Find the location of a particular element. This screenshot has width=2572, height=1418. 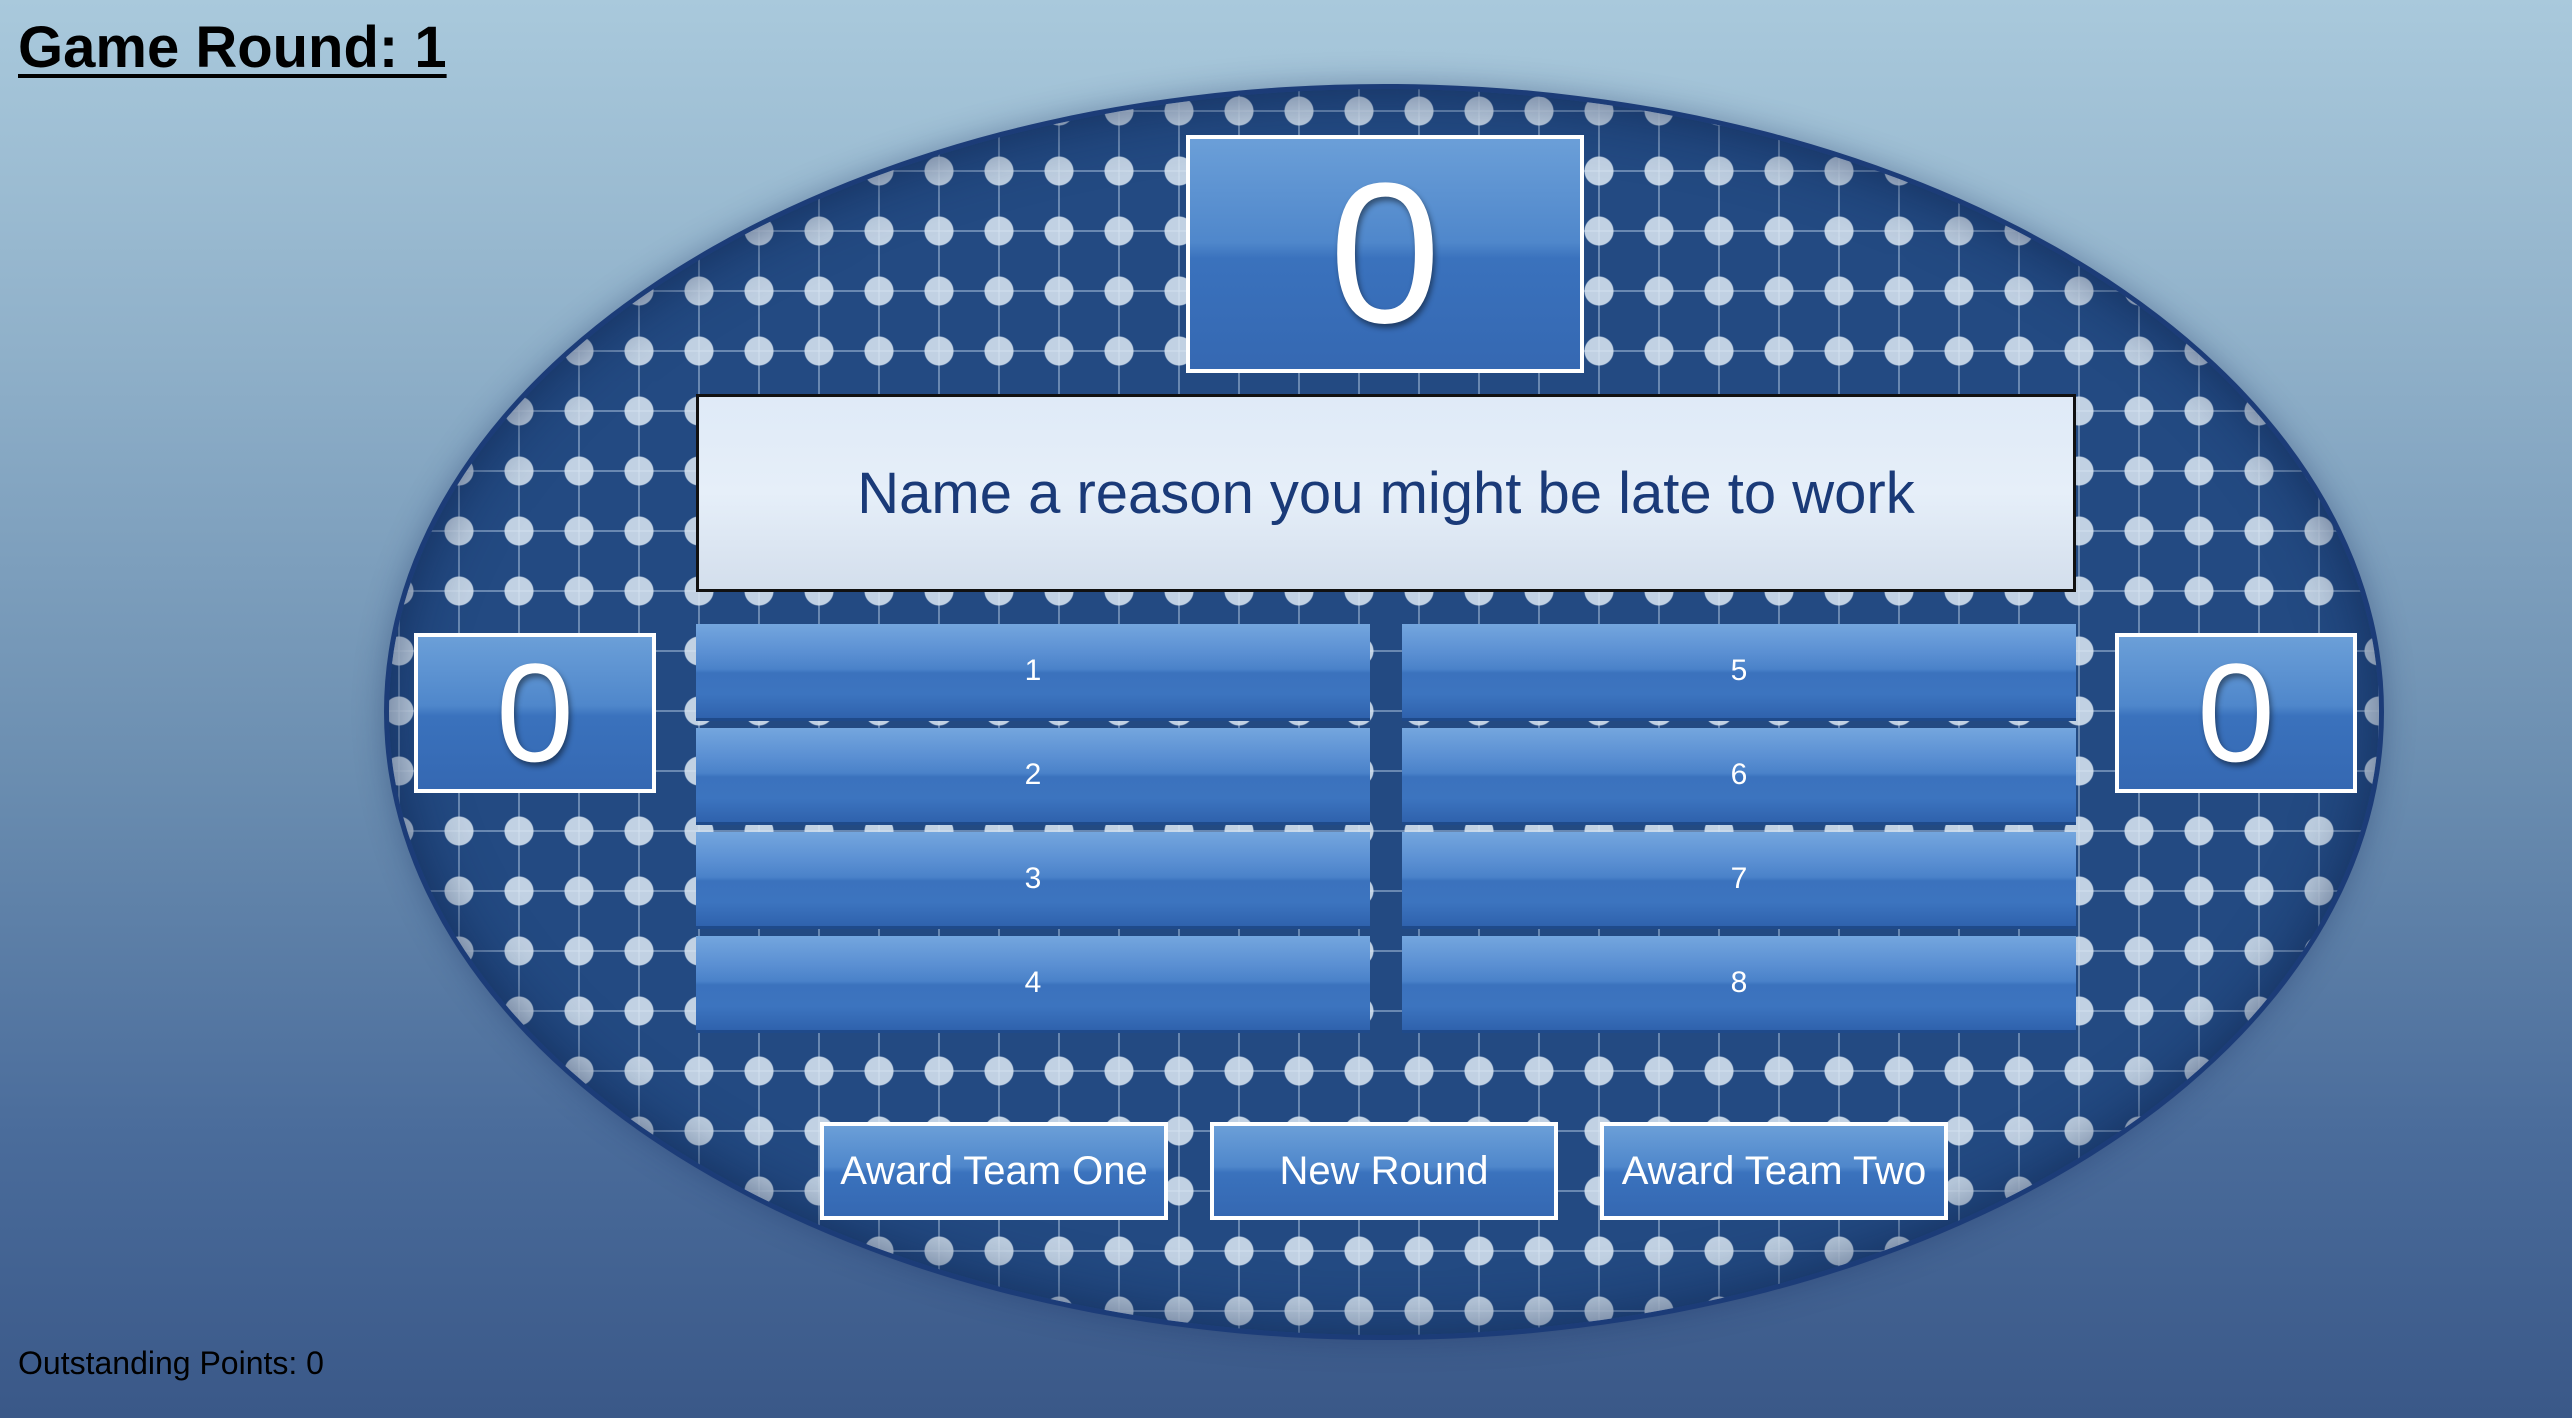

answer-number: 5 is located at coordinates (1739, 670).